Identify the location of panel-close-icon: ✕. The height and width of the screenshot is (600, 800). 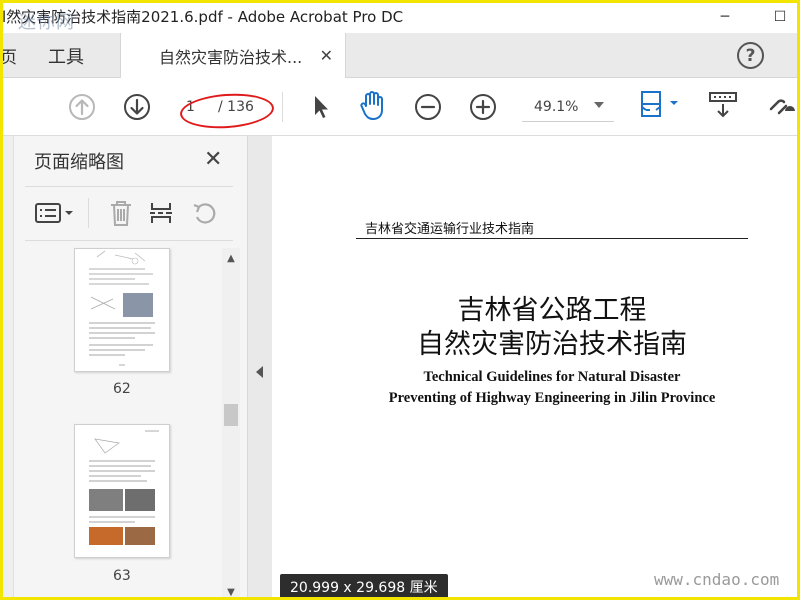
(213, 159).